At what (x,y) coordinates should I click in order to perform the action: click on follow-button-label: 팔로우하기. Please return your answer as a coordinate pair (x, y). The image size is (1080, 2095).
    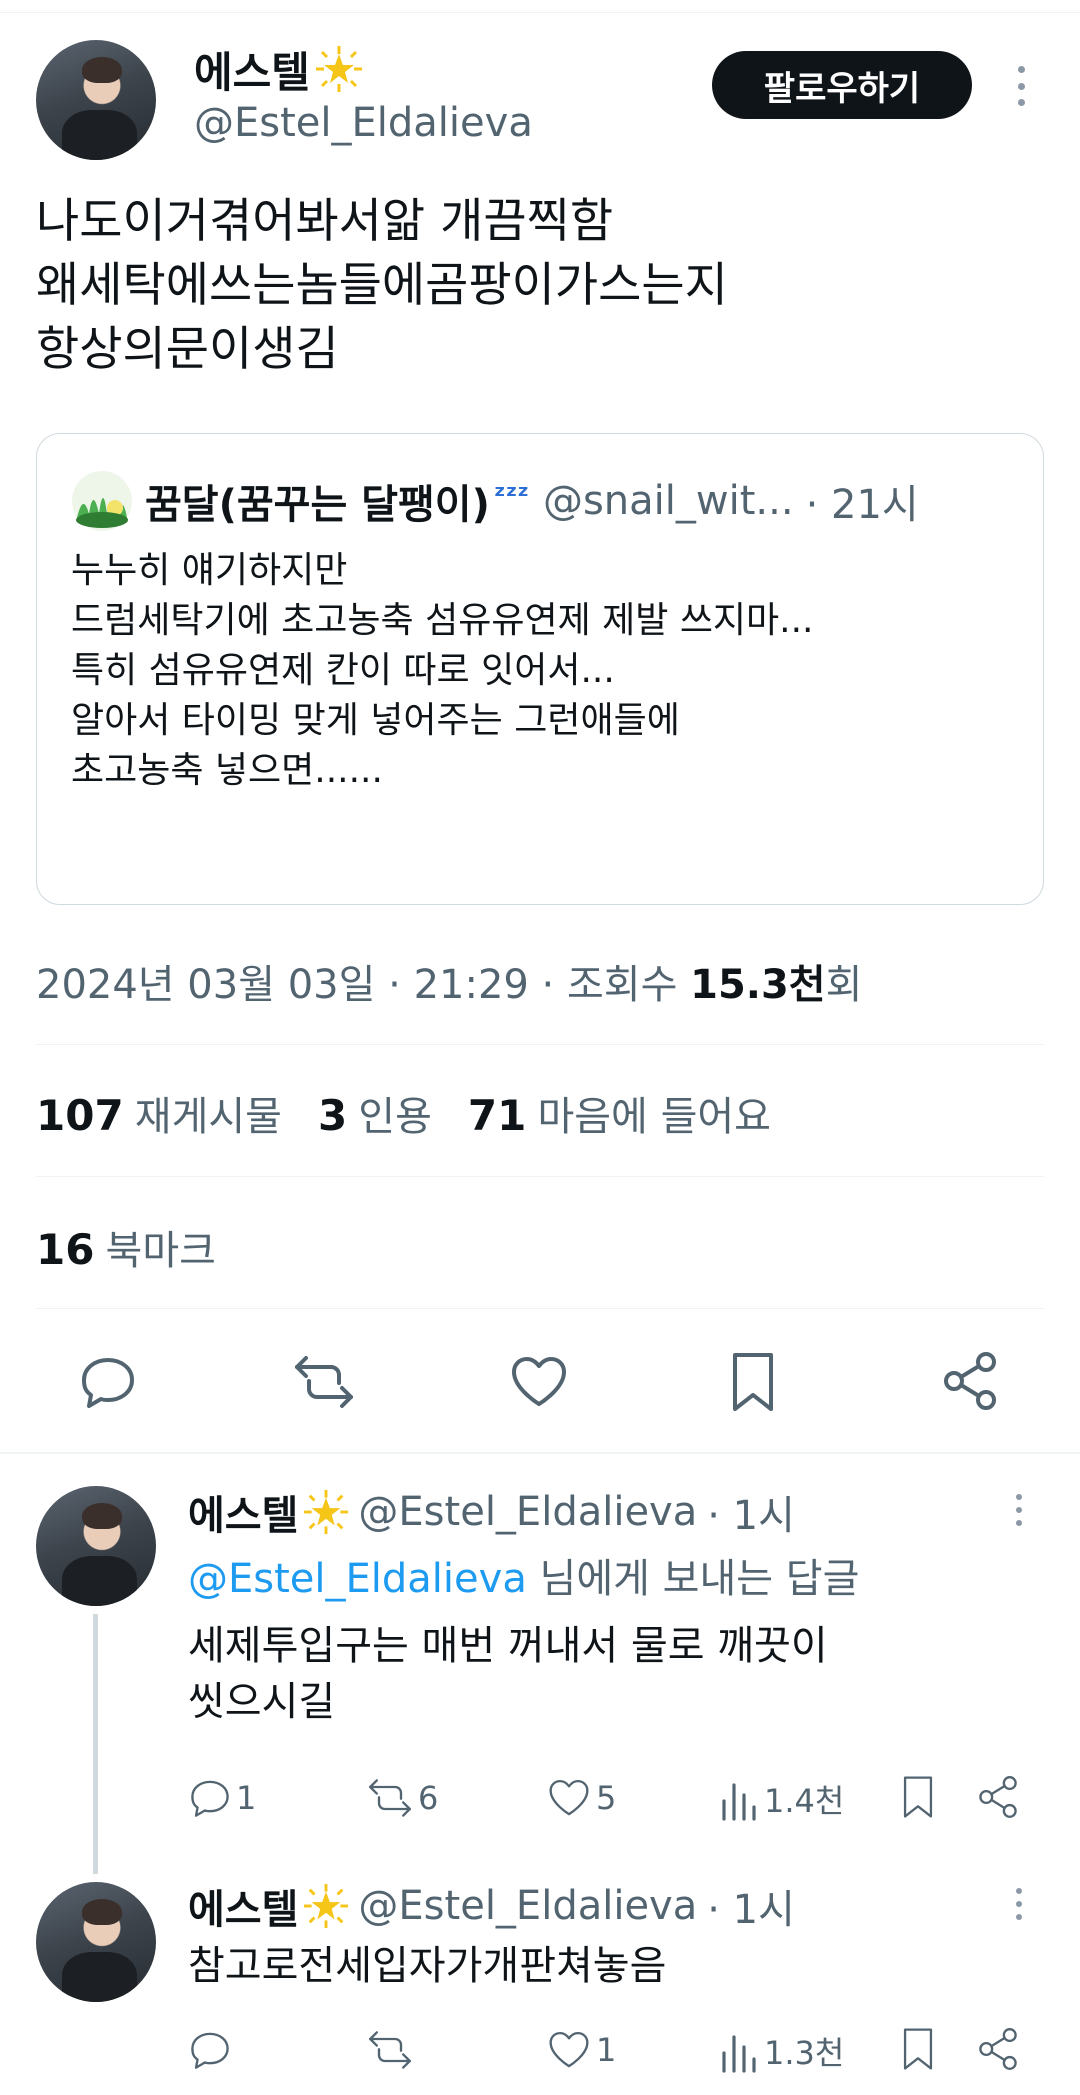
    Looking at the image, I should click on (842, 88).